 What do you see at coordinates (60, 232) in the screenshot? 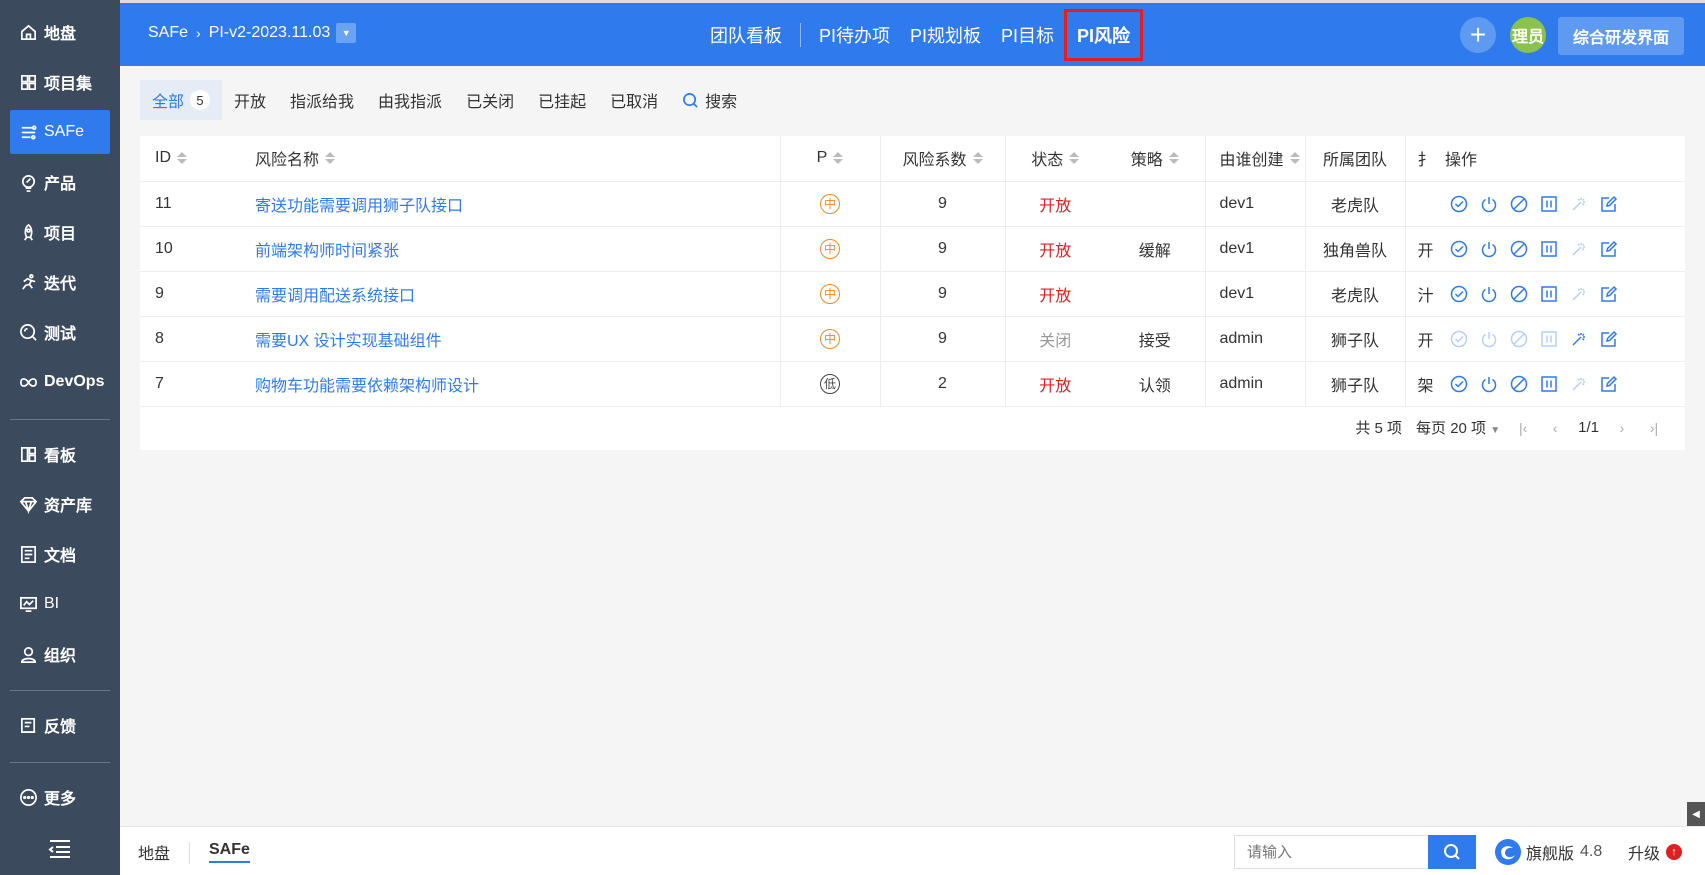
I see `sidebar-item-project: 项目` at bounding box center [60, 232].